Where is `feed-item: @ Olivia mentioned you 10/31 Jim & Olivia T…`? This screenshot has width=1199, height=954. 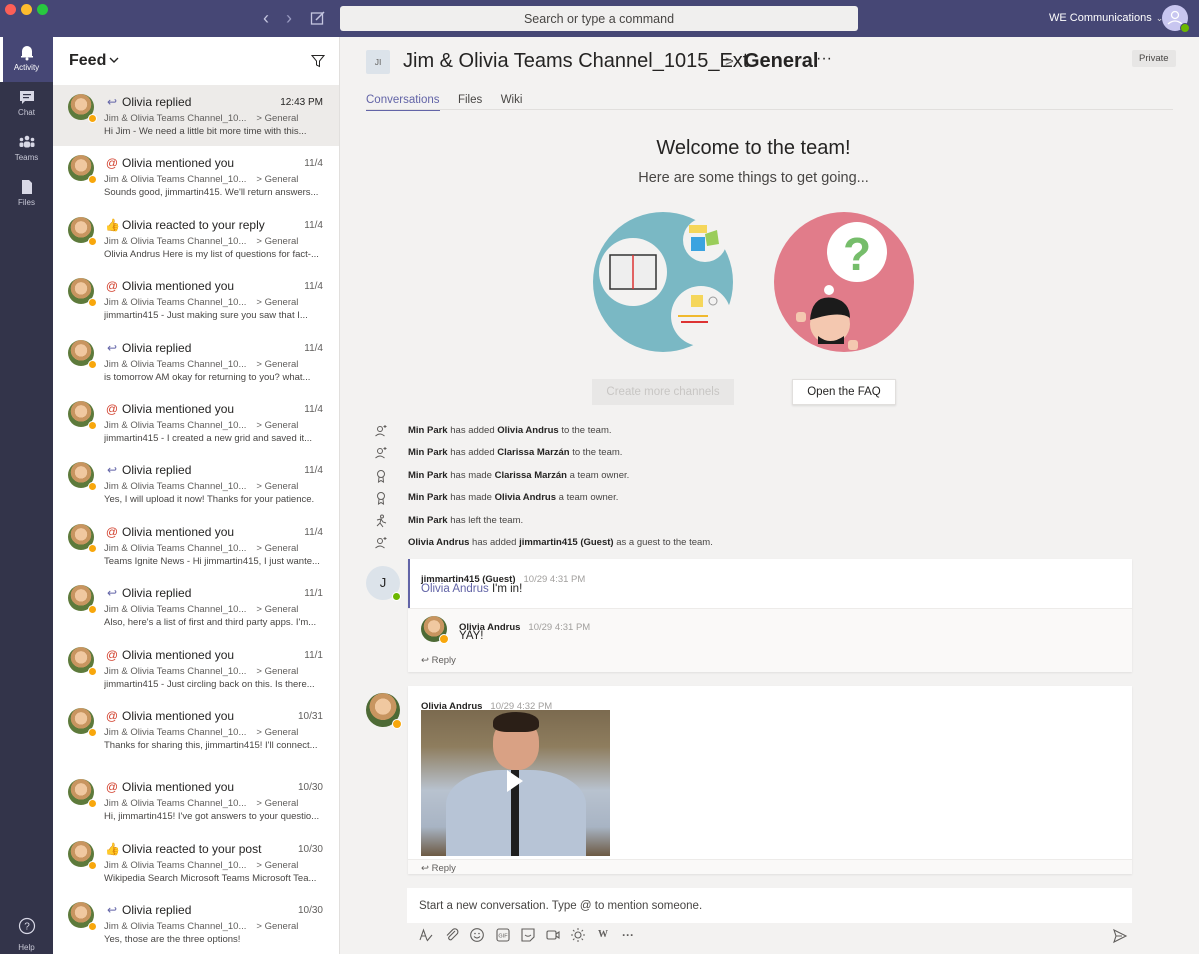 feed-item: @ Olivia mentioned you 10/31 Jim & Olivia T… is located at coordinates (196, 729).